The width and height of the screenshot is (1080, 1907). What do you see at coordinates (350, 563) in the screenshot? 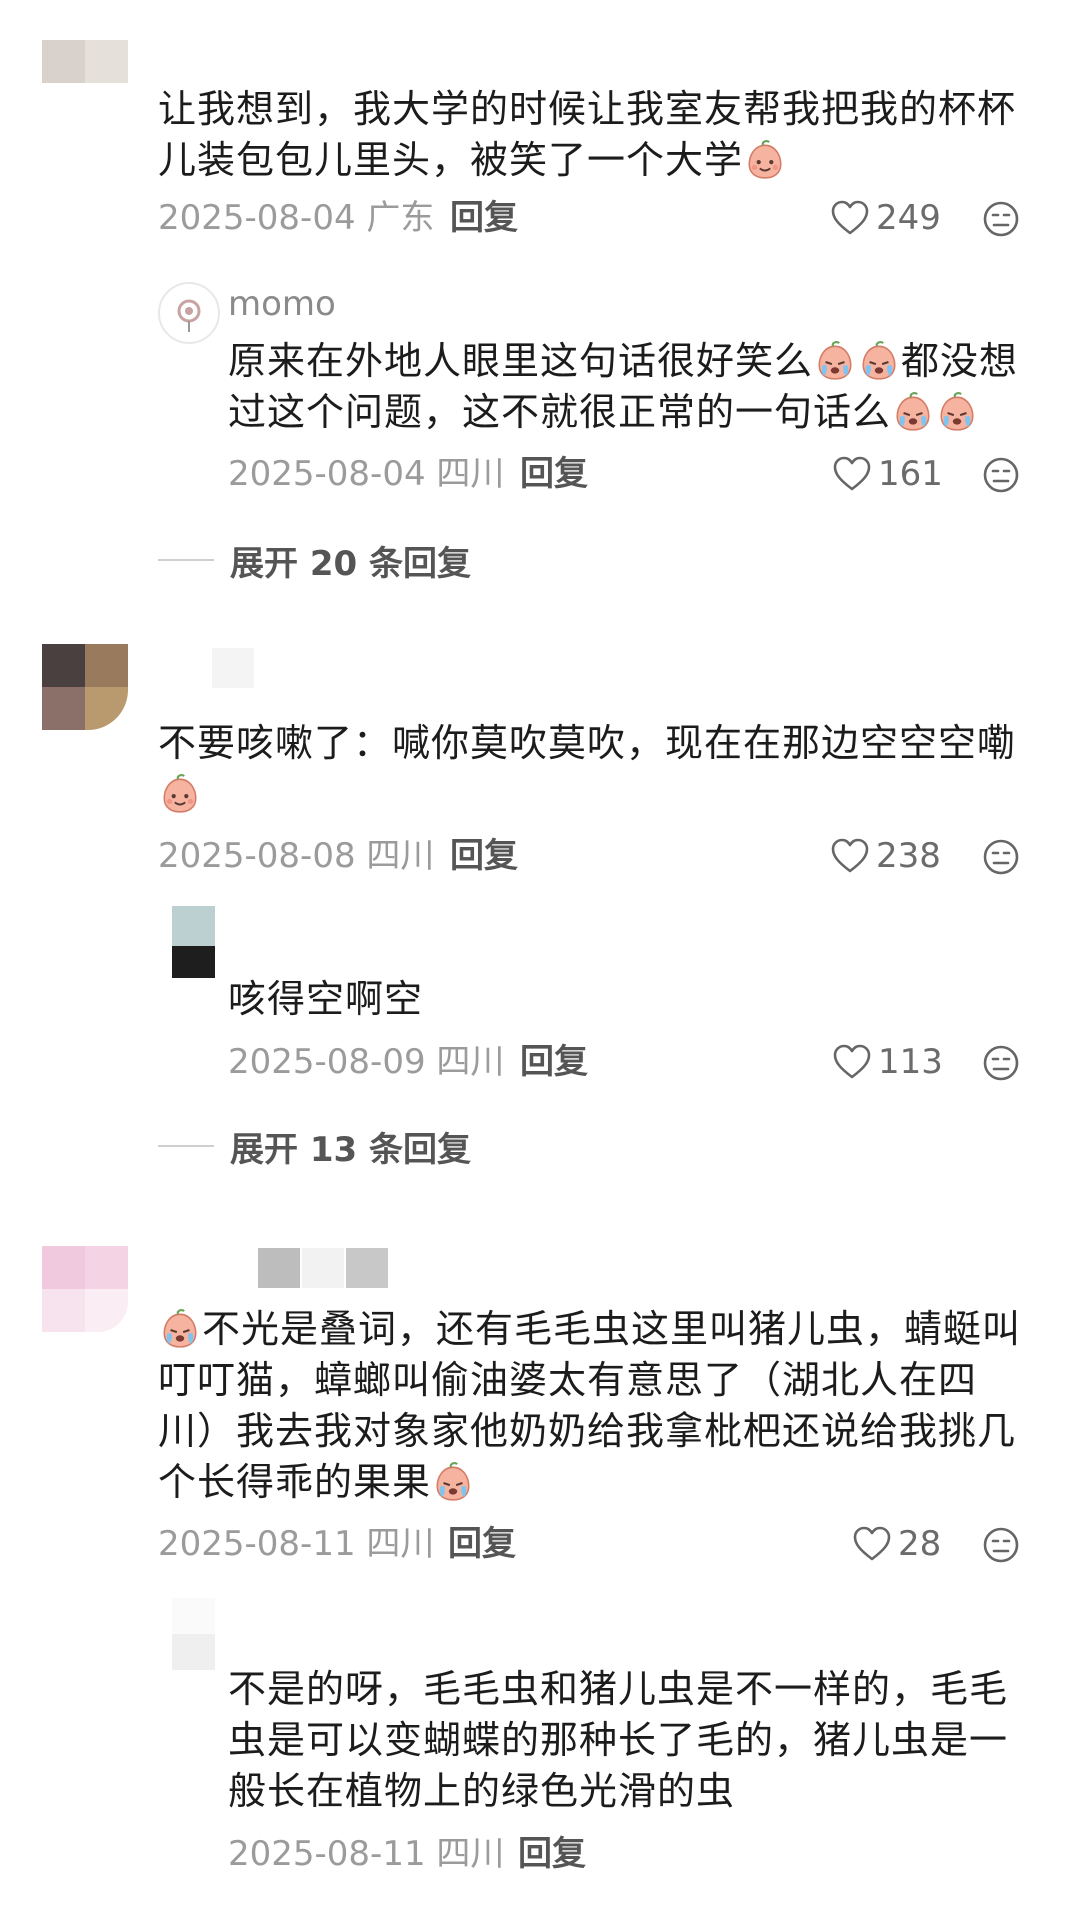
I see `expand-replies-label: 展开 20 条回复` at bounding box center [350, 563].